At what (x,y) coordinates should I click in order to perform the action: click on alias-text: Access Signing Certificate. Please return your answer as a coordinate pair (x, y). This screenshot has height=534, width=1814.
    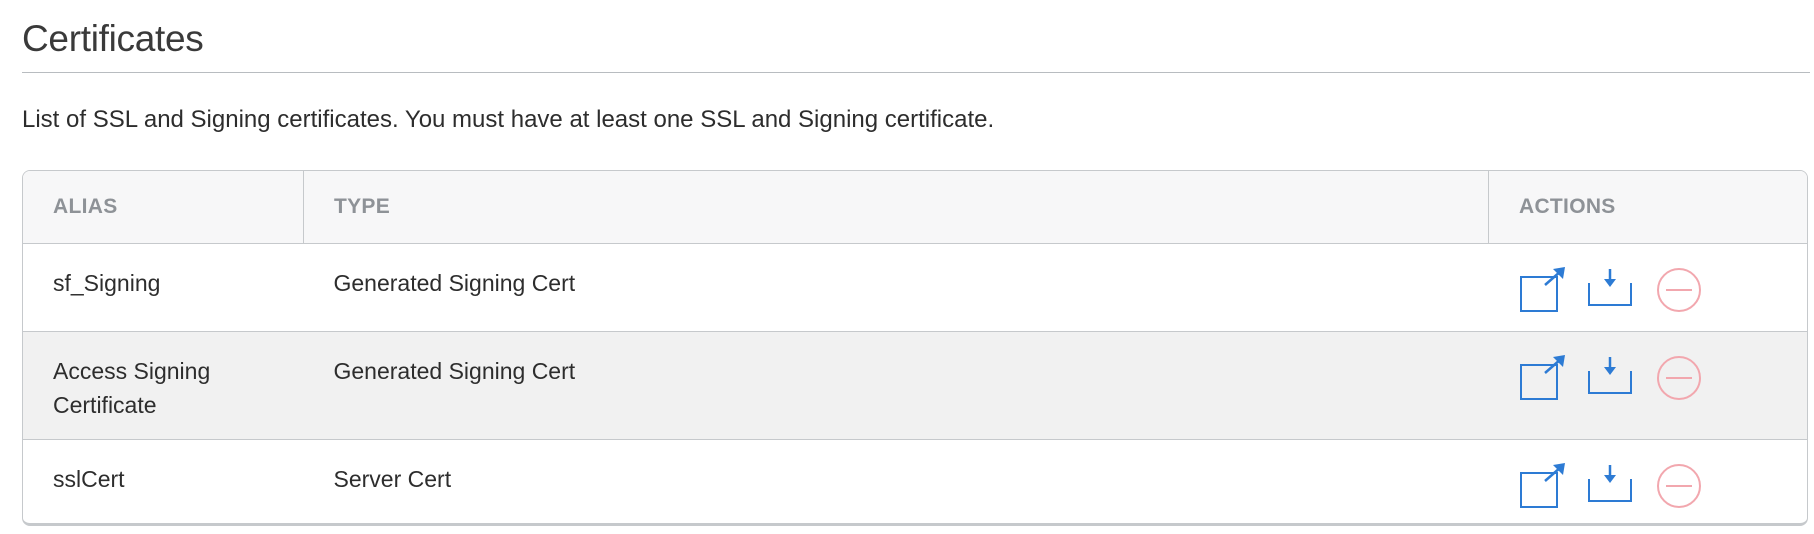
    Looking at the image, I should click on (132, 387).